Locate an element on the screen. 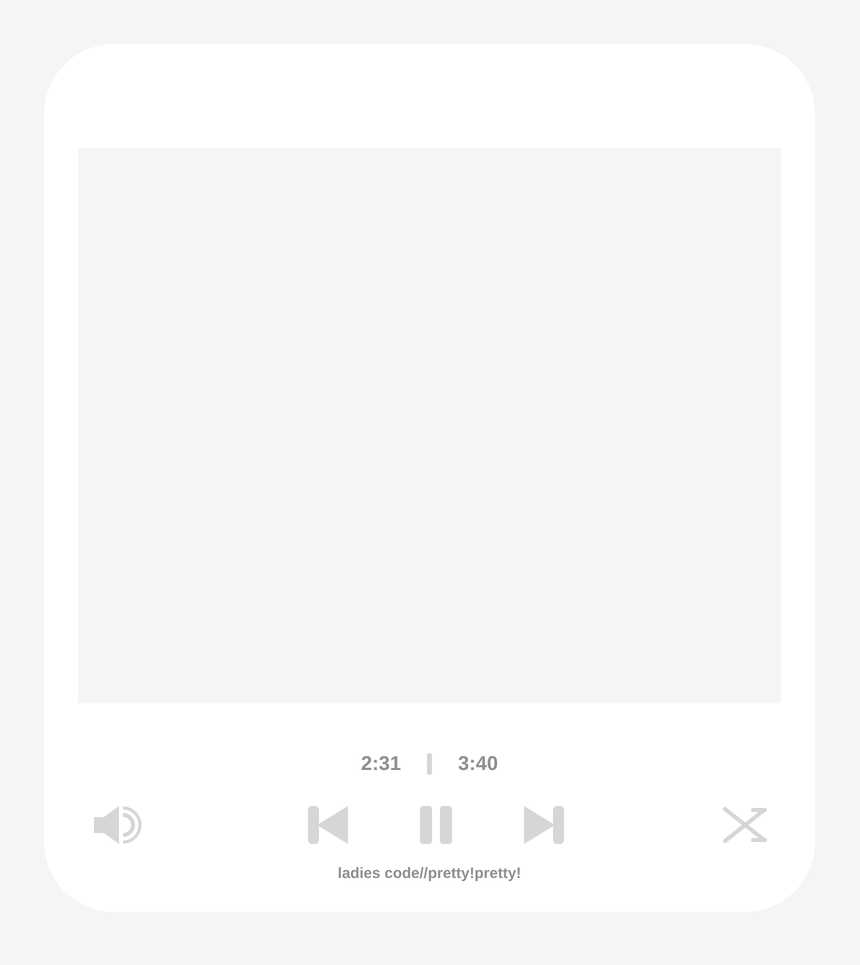  skip-back-icon is located at coordinates (328, 825).